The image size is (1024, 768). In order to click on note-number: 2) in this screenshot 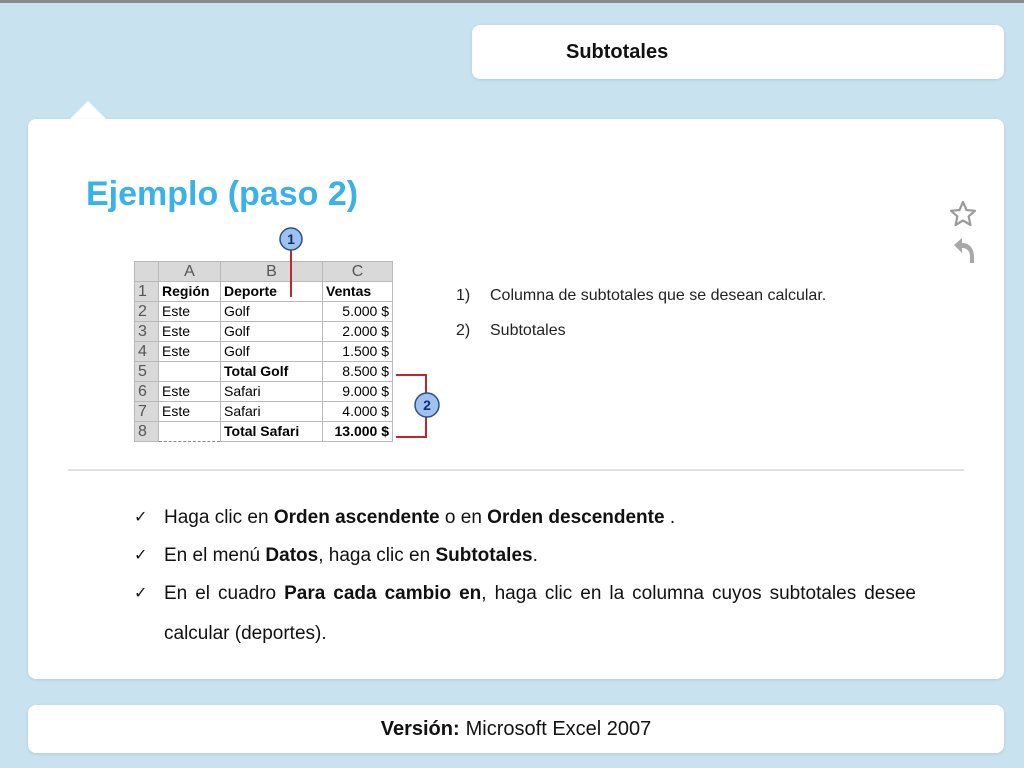, I will do `click(463, 330)`.